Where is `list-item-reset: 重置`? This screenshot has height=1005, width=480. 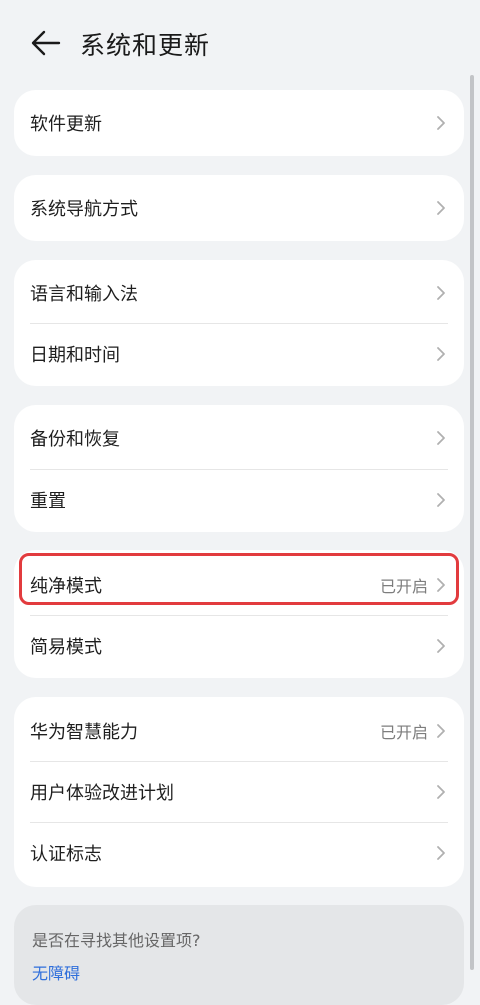
list-item-reset: 重置 is located at coordinates (239, 500).